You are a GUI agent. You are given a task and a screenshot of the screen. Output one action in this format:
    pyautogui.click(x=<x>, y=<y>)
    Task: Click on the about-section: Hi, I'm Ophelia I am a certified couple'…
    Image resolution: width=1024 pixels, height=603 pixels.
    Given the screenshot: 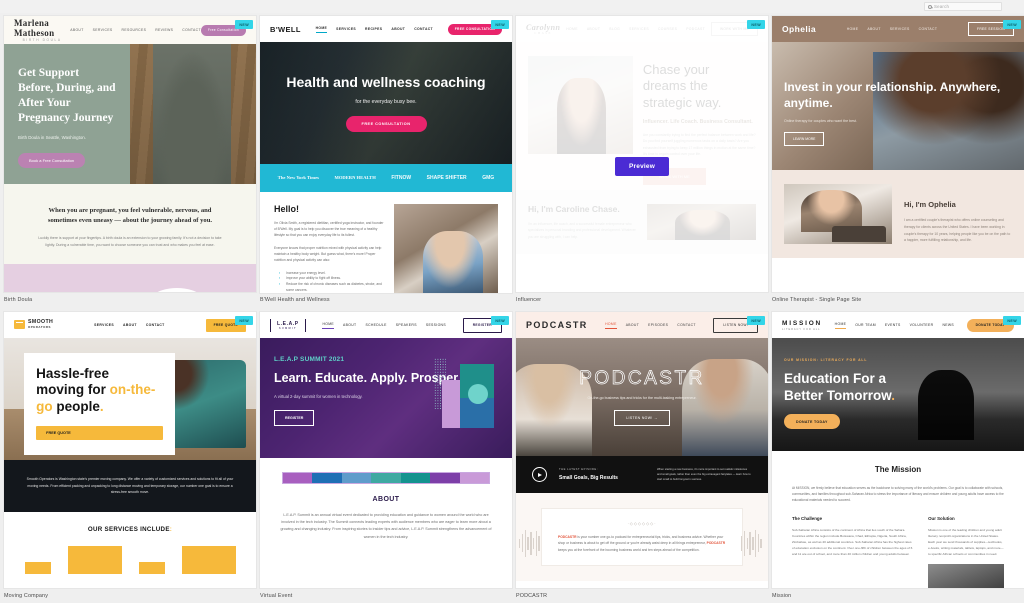 What is the action you would take?
    pyautogui.click(x=898, y=214)
    